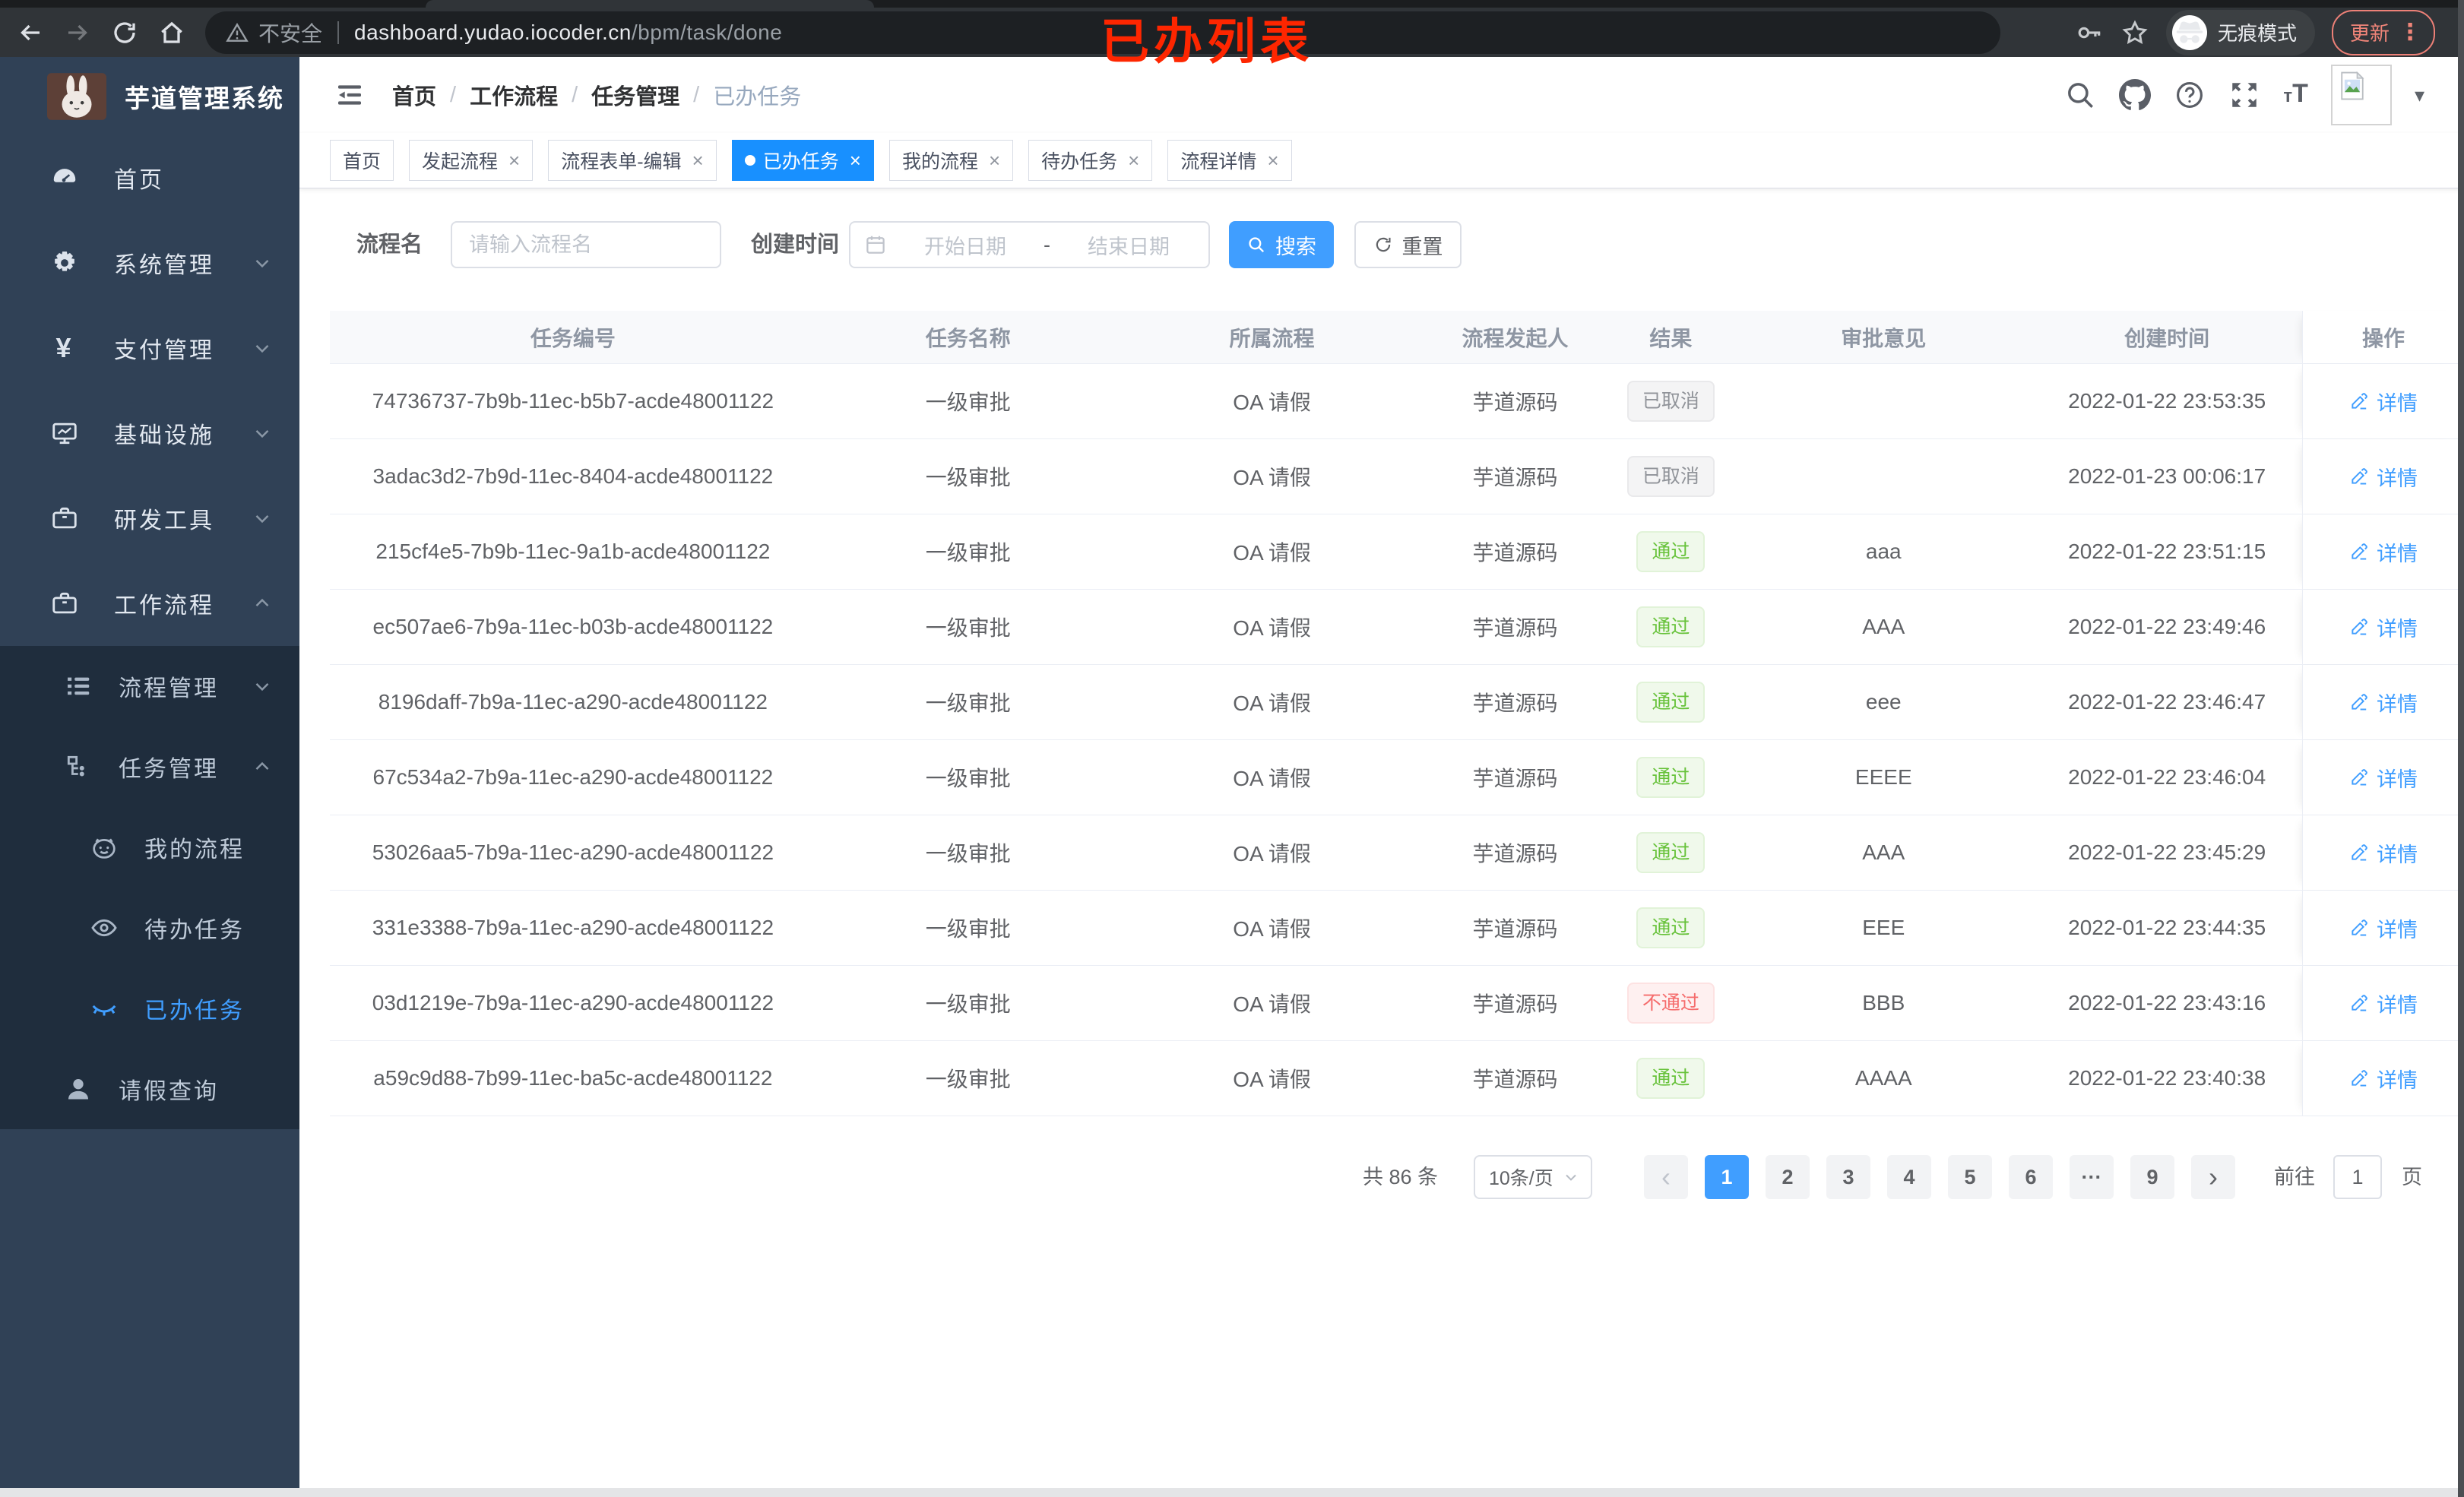 The width and height of the screenshot is (2464, 1497). I want to click on sidebar-item-devtools: 研发工具, so click(149, 518).